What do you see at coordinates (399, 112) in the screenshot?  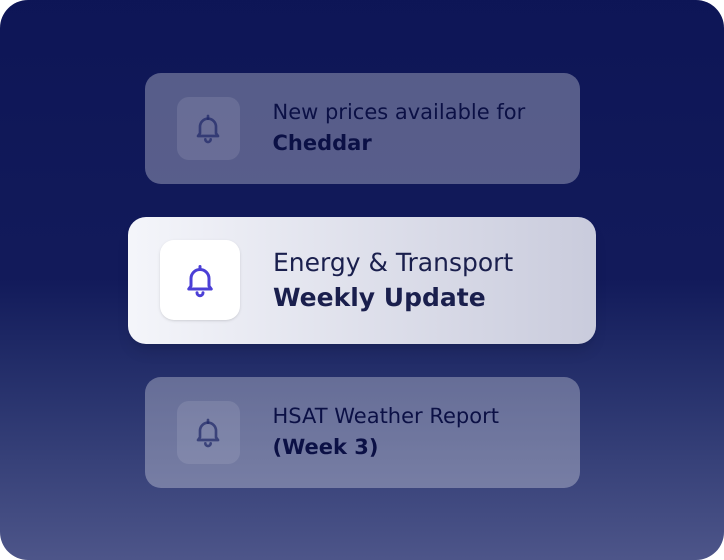 I see `notification-title: New prices available for` at bounding box center [399, 112].